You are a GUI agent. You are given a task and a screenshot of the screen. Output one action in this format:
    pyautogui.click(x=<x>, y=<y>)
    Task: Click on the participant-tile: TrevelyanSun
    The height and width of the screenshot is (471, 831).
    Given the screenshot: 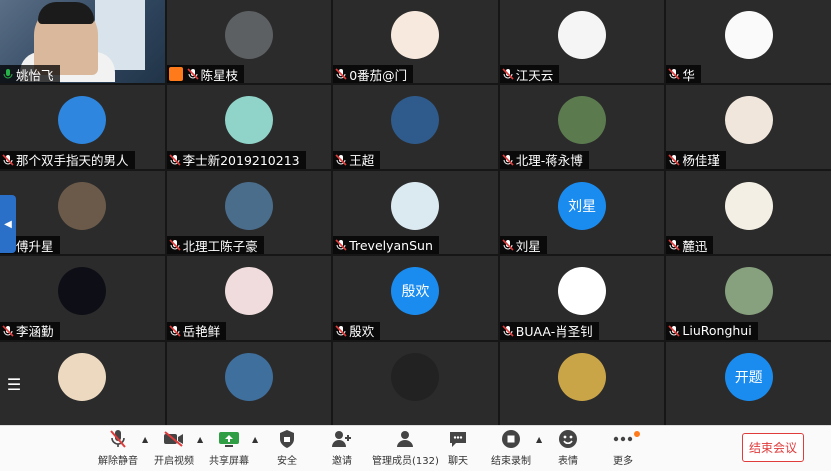 What is the action you would take?
    pyautogui.click(x=415, y=212)
    